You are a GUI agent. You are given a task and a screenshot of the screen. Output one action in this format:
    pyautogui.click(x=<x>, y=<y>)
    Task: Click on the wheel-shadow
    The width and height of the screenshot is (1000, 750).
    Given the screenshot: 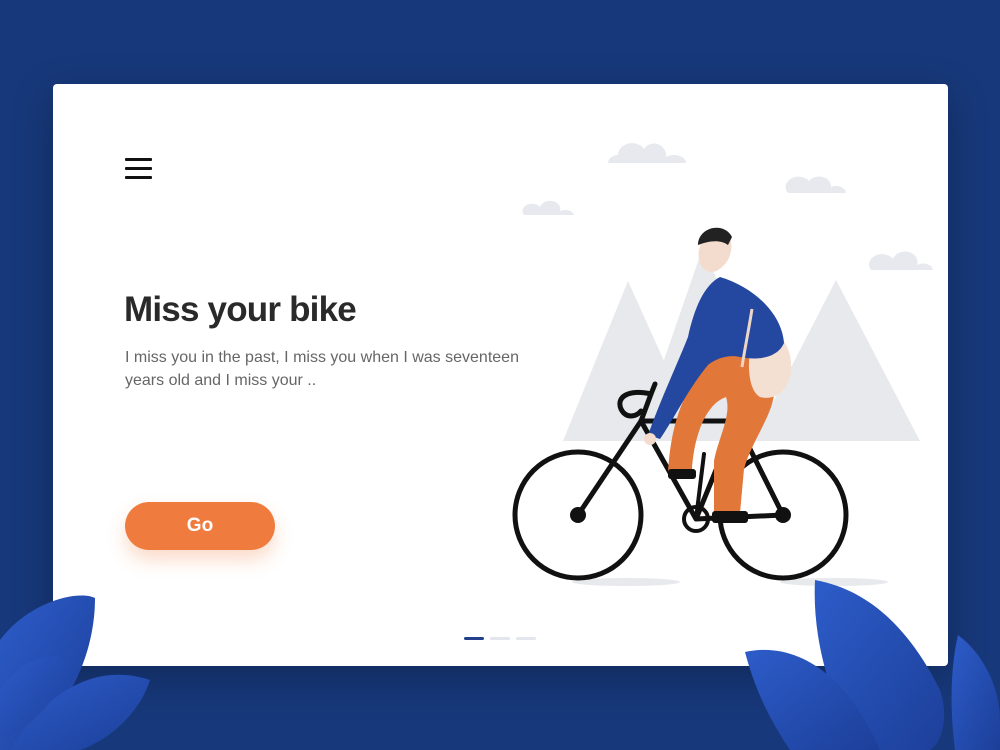 What is the action you would take?
    pyautogui.click(x=834, y=582)
    